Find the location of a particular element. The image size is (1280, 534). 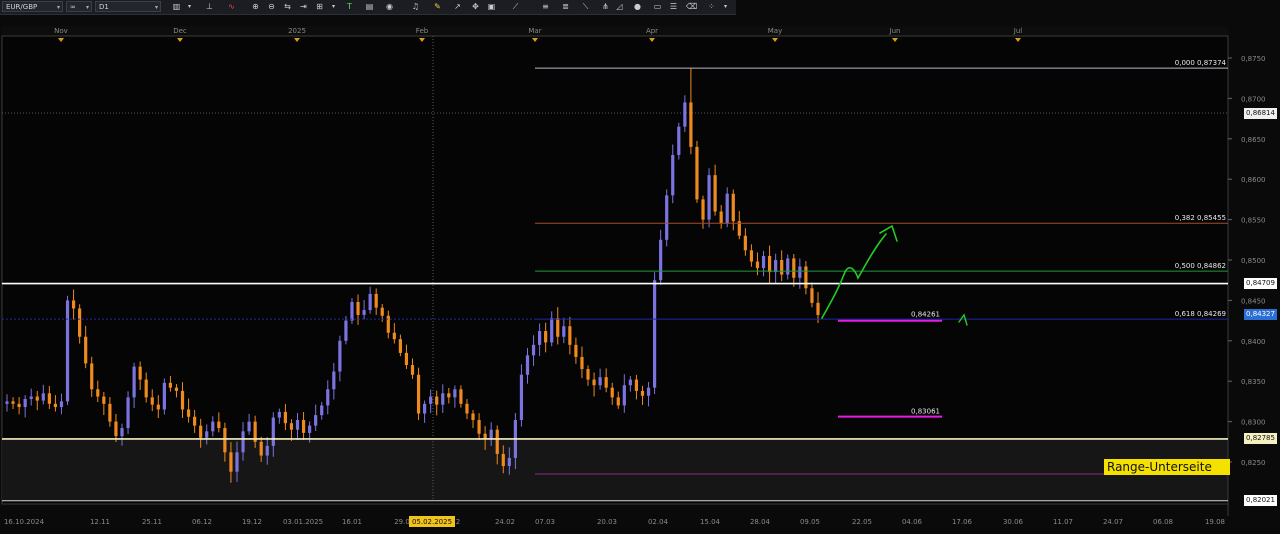

template-icon: ▤ is located at coordinates (369, 6).